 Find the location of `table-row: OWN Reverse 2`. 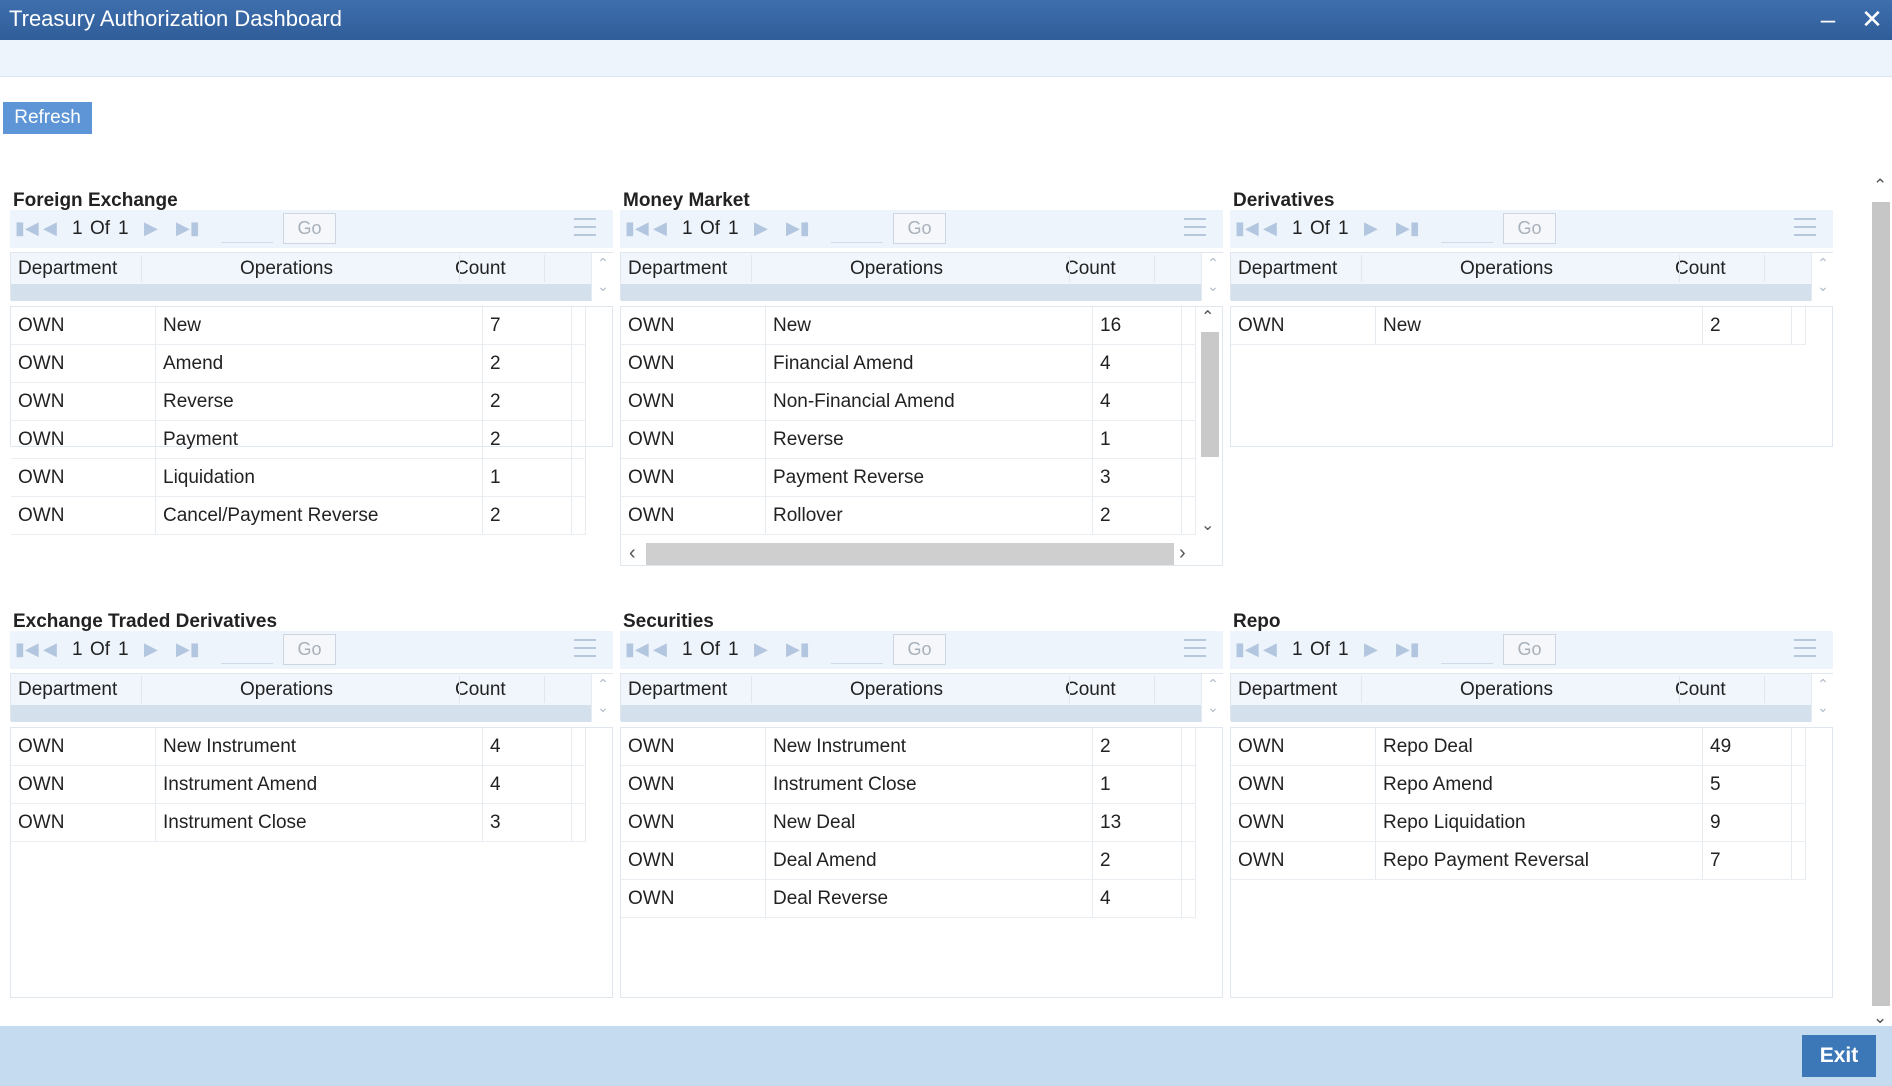

table-row: OWN Reverse 2 is located at coordinates (298, 402).